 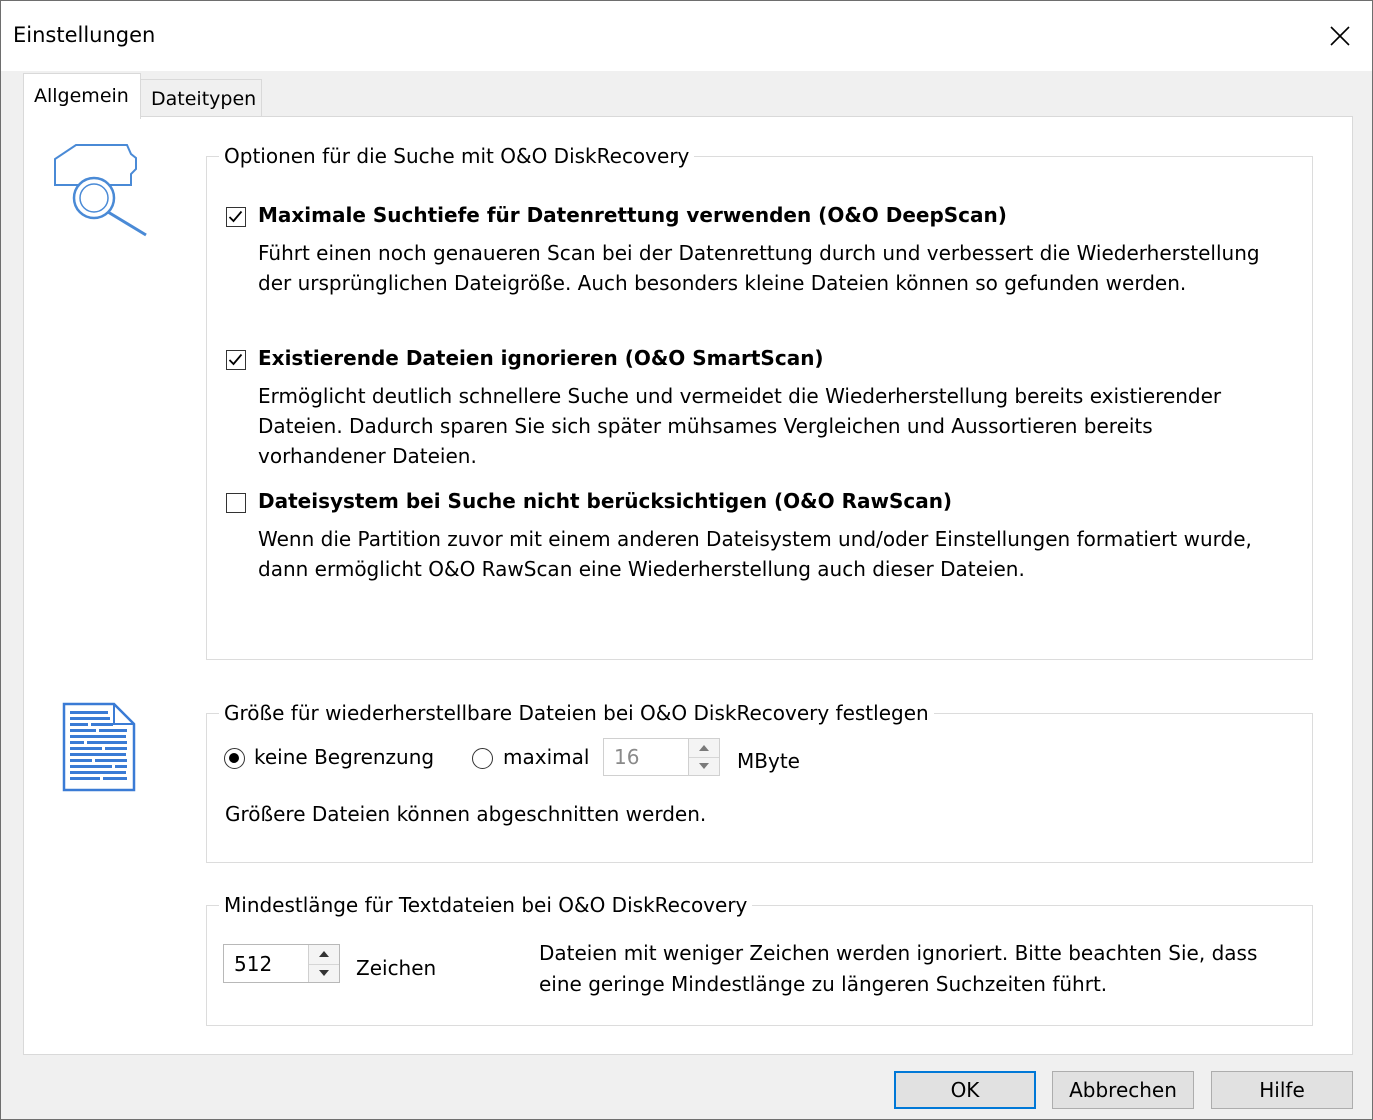 I want to click on cancel-button: Abbrechen, so click(x=1123, y=1090).